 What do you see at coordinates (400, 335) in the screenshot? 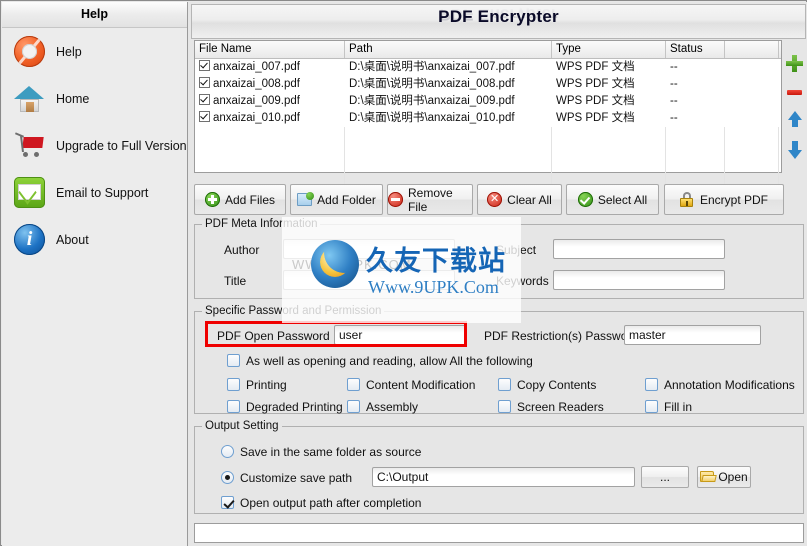
I see `pdf-open-password-input: user` at bounding box center [400, 335].